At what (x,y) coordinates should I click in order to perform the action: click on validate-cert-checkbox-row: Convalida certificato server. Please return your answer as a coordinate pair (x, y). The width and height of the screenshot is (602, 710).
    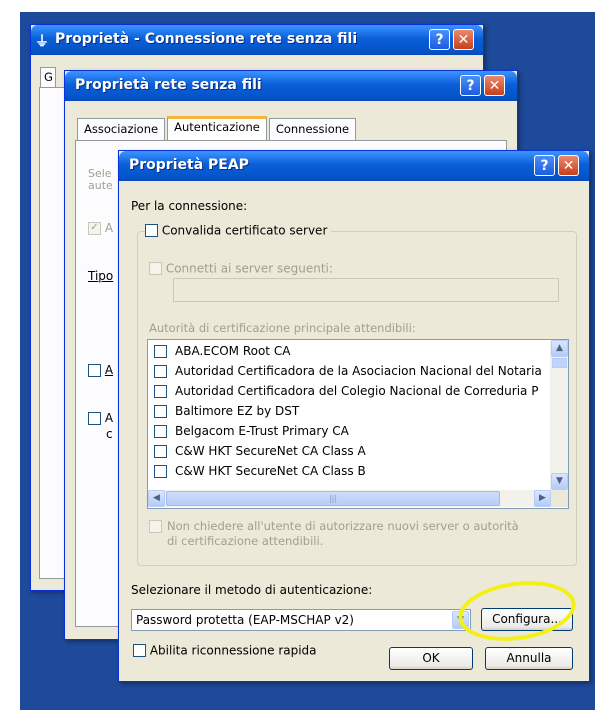
    Looking at the image, I should click on (238, 230).